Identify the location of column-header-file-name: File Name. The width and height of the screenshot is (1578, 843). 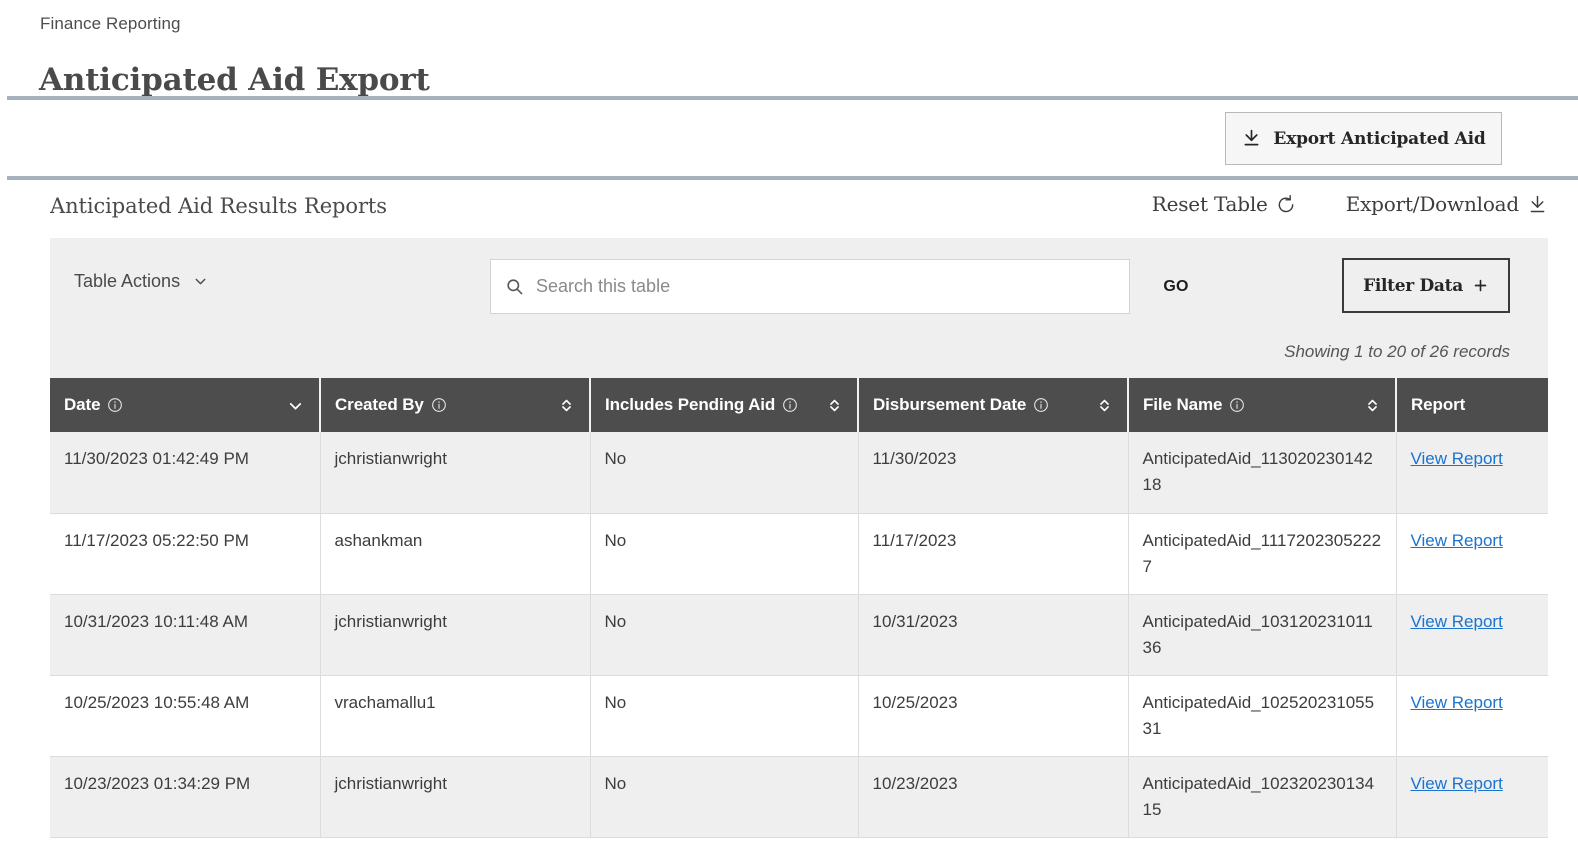
(1262, 405).